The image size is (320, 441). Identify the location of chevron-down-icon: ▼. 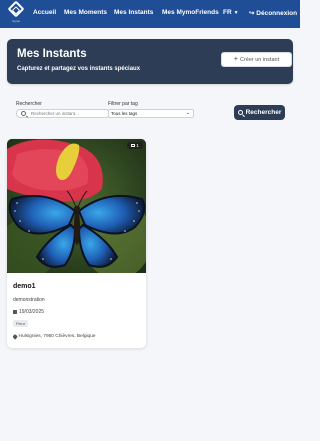
(236, 13).